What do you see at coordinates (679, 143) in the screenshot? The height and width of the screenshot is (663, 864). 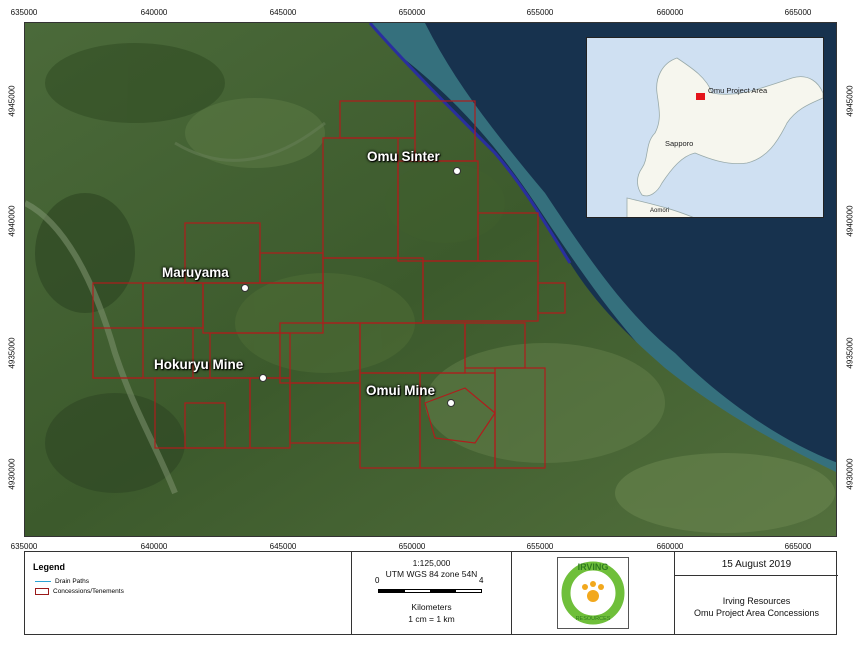 I see `inset-label-sapporo: Sapporo` at bounding box center [679, 143].